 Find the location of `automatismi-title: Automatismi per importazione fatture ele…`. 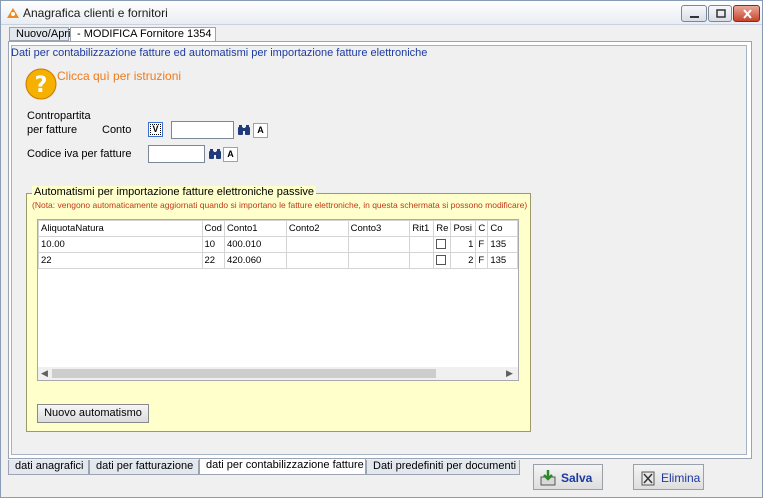

automatismi-title: Automatismi per importazione fatture ele… is located at coordinates (174, 192).